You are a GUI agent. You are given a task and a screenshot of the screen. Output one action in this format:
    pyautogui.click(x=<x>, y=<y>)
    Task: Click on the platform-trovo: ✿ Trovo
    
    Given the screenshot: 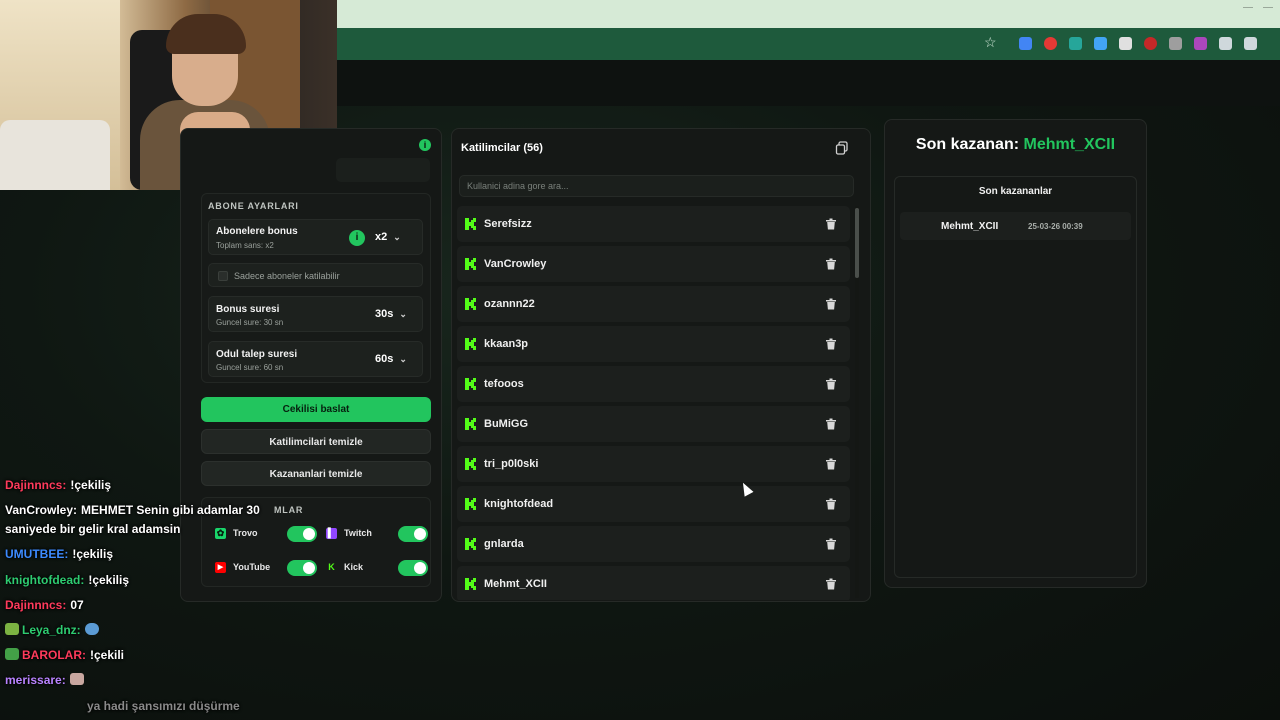 What is the action you would take?
    pyautogui.click(x=264, y=534)
    